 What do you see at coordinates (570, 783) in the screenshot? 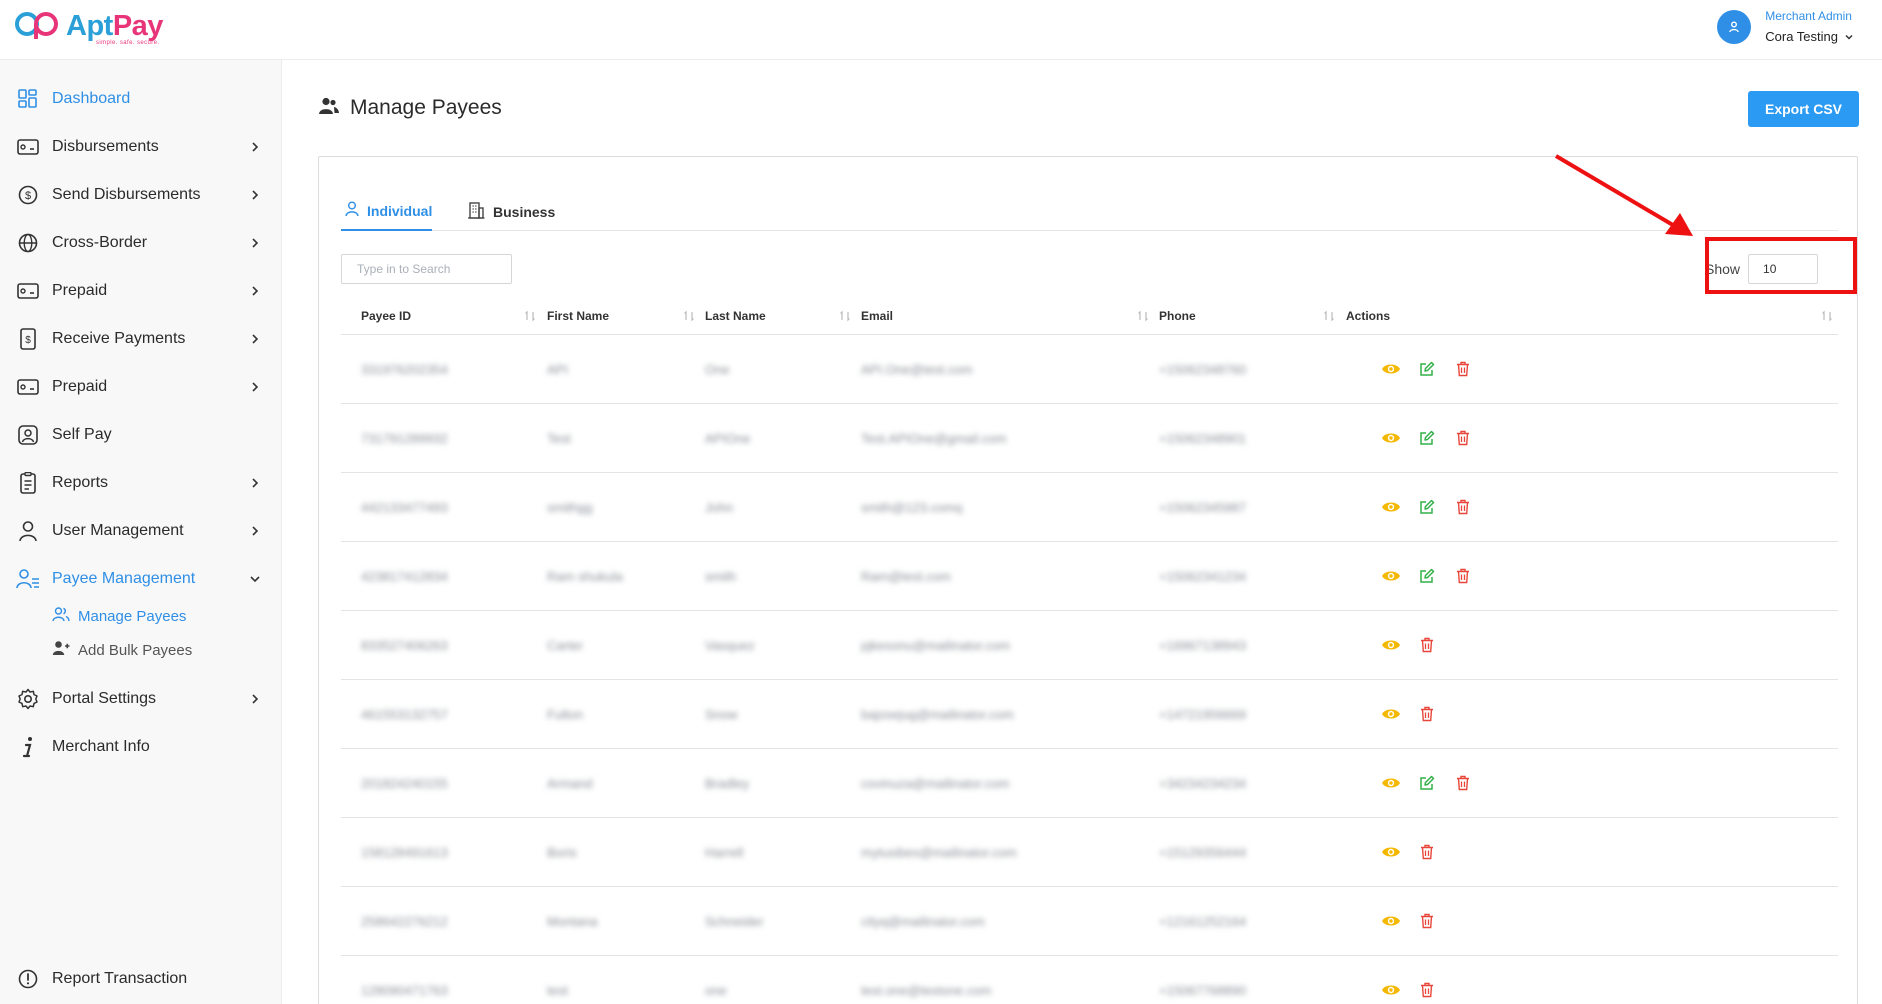
I see `cell-first: Armand` at bounding box center [570, 783].